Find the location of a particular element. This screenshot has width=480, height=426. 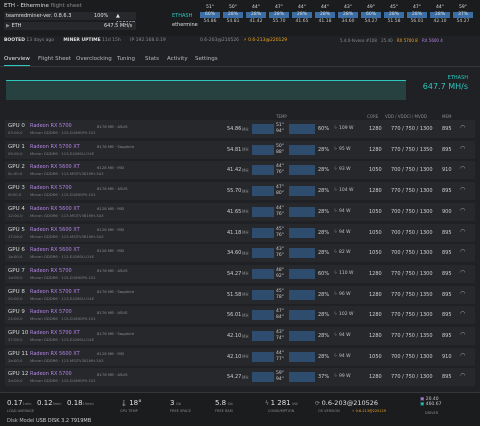

load-average-label: LOAD AVERAGE is located at coordinates (21, 411).